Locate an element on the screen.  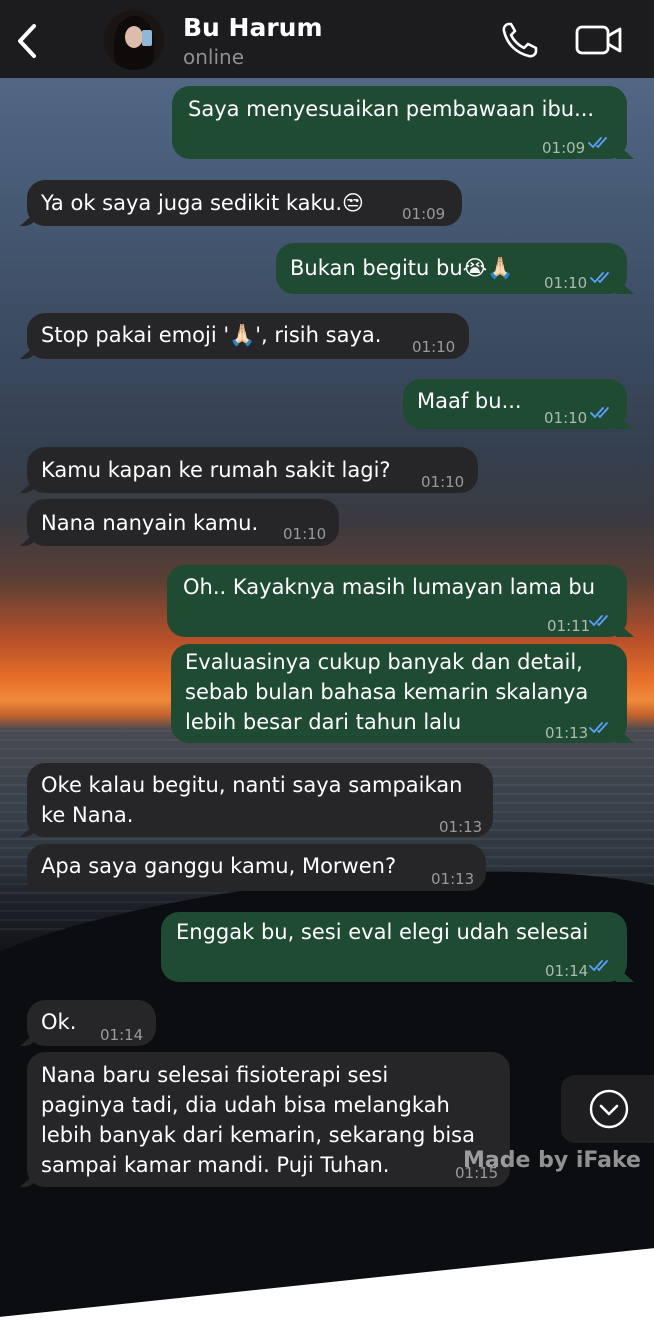
incoming-message: Ok. 01:14 is located at coordinates (88, 1023).